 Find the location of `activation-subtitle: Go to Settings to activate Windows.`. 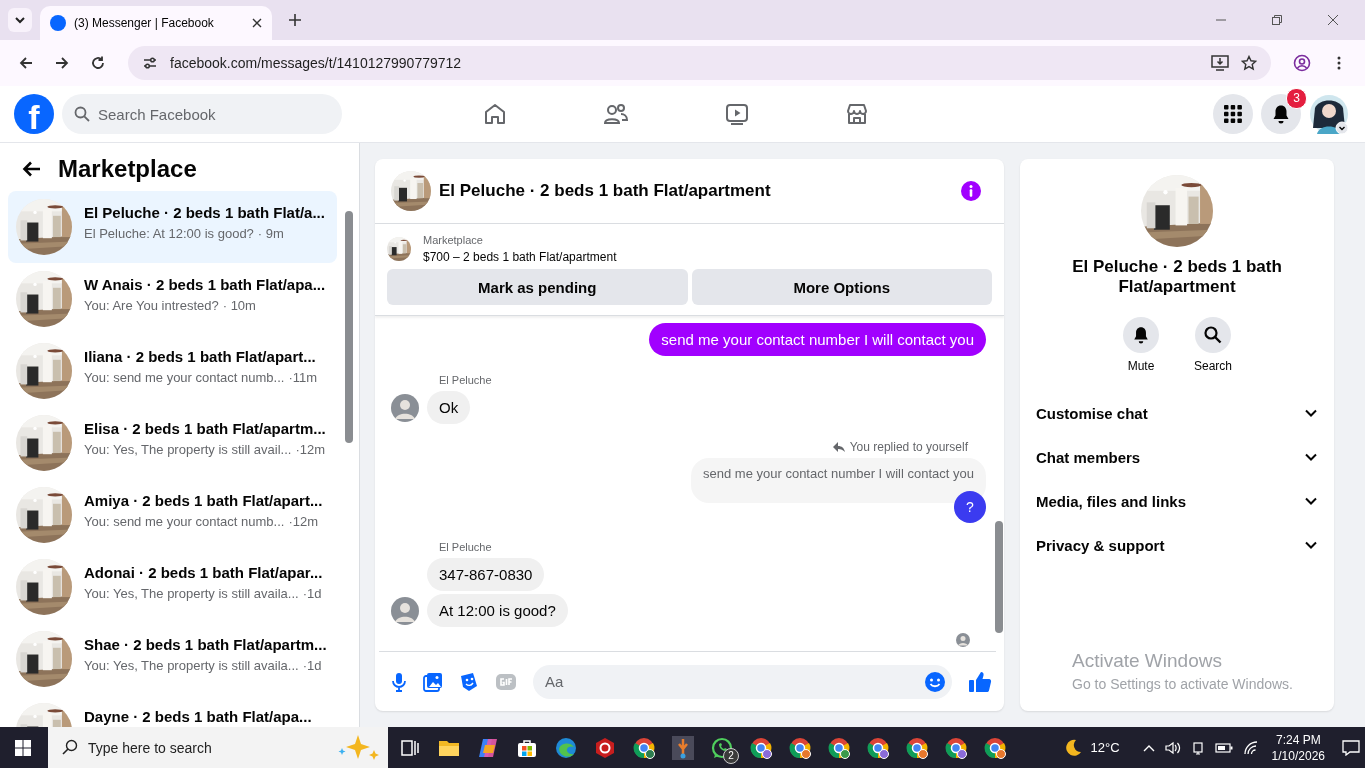

activation-subtitle: Go to Settings to activate Windows. is located at coordinates (1182, 684).